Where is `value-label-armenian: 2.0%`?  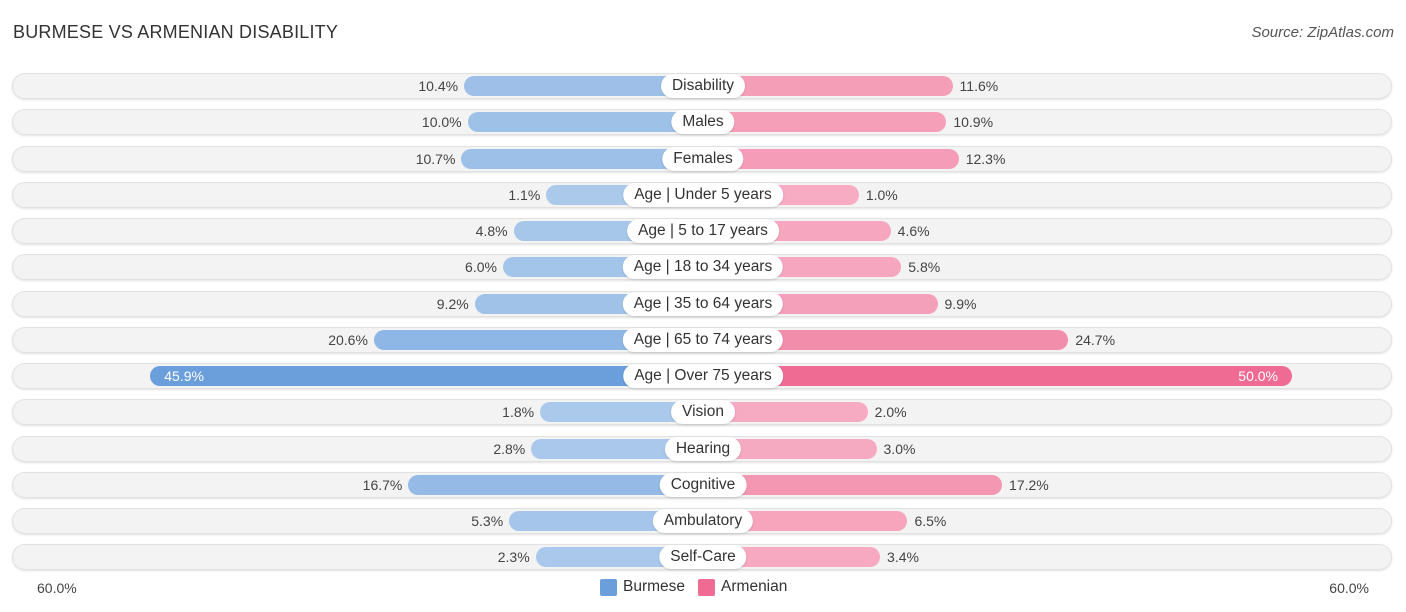 value-label-armenian: 2.0% is located at coordinates (890, 412).